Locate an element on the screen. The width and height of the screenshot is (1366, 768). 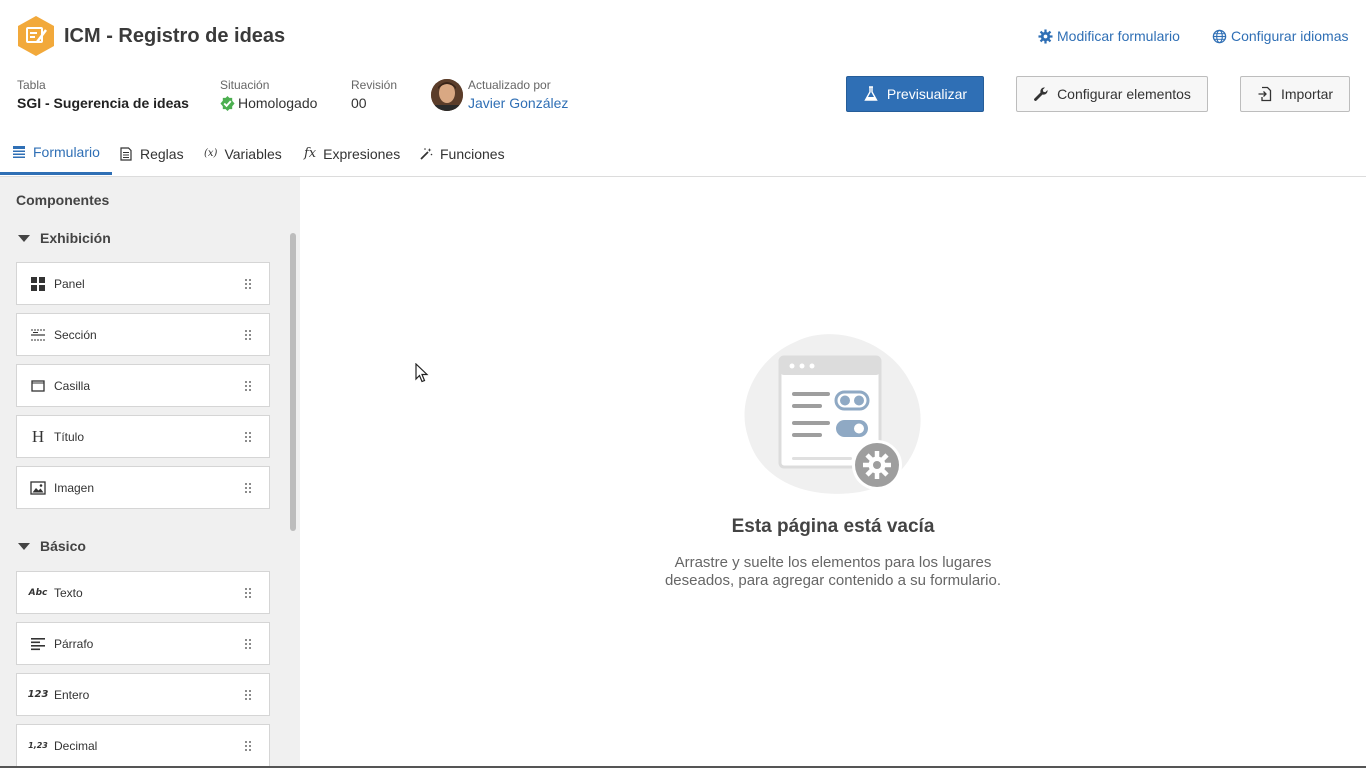
box-icon is located at coordinates (38, 386).